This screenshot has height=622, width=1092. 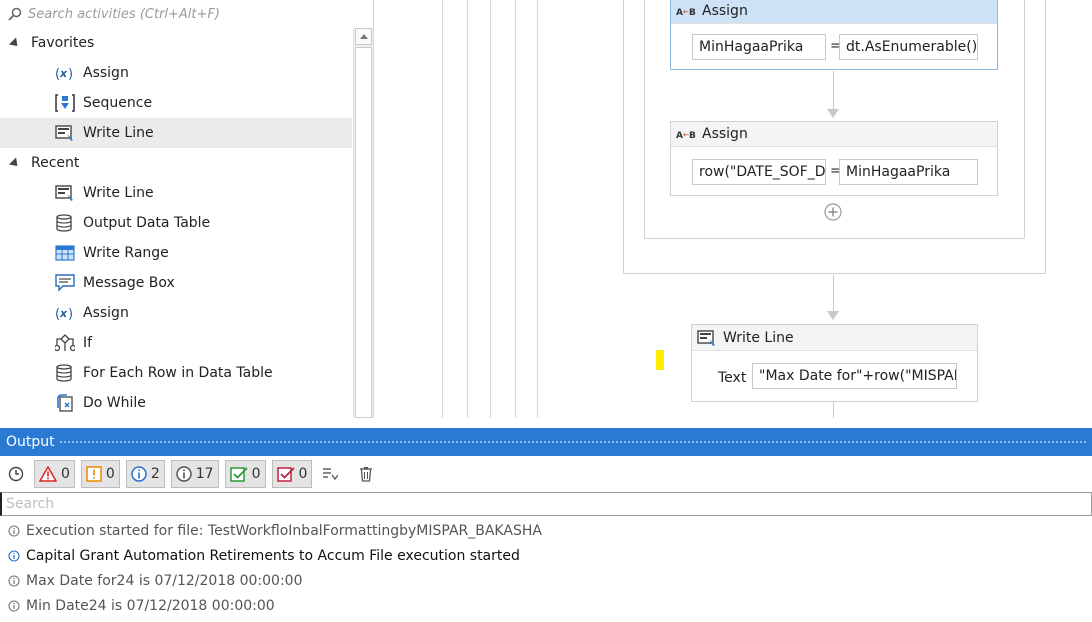 What do you see at coordinates (176, 193) in the screenshot?
I see `recent-item-write-line: Write Line` at bounding box center [176, 193].